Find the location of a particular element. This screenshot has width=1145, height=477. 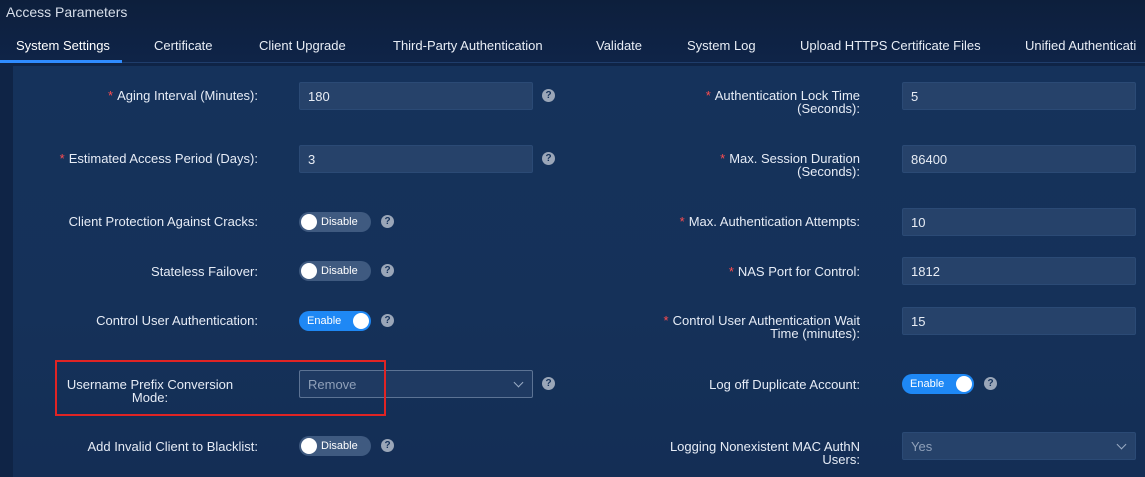

control-user-auth-toggle: Enable is located at coordinates (335, 321).